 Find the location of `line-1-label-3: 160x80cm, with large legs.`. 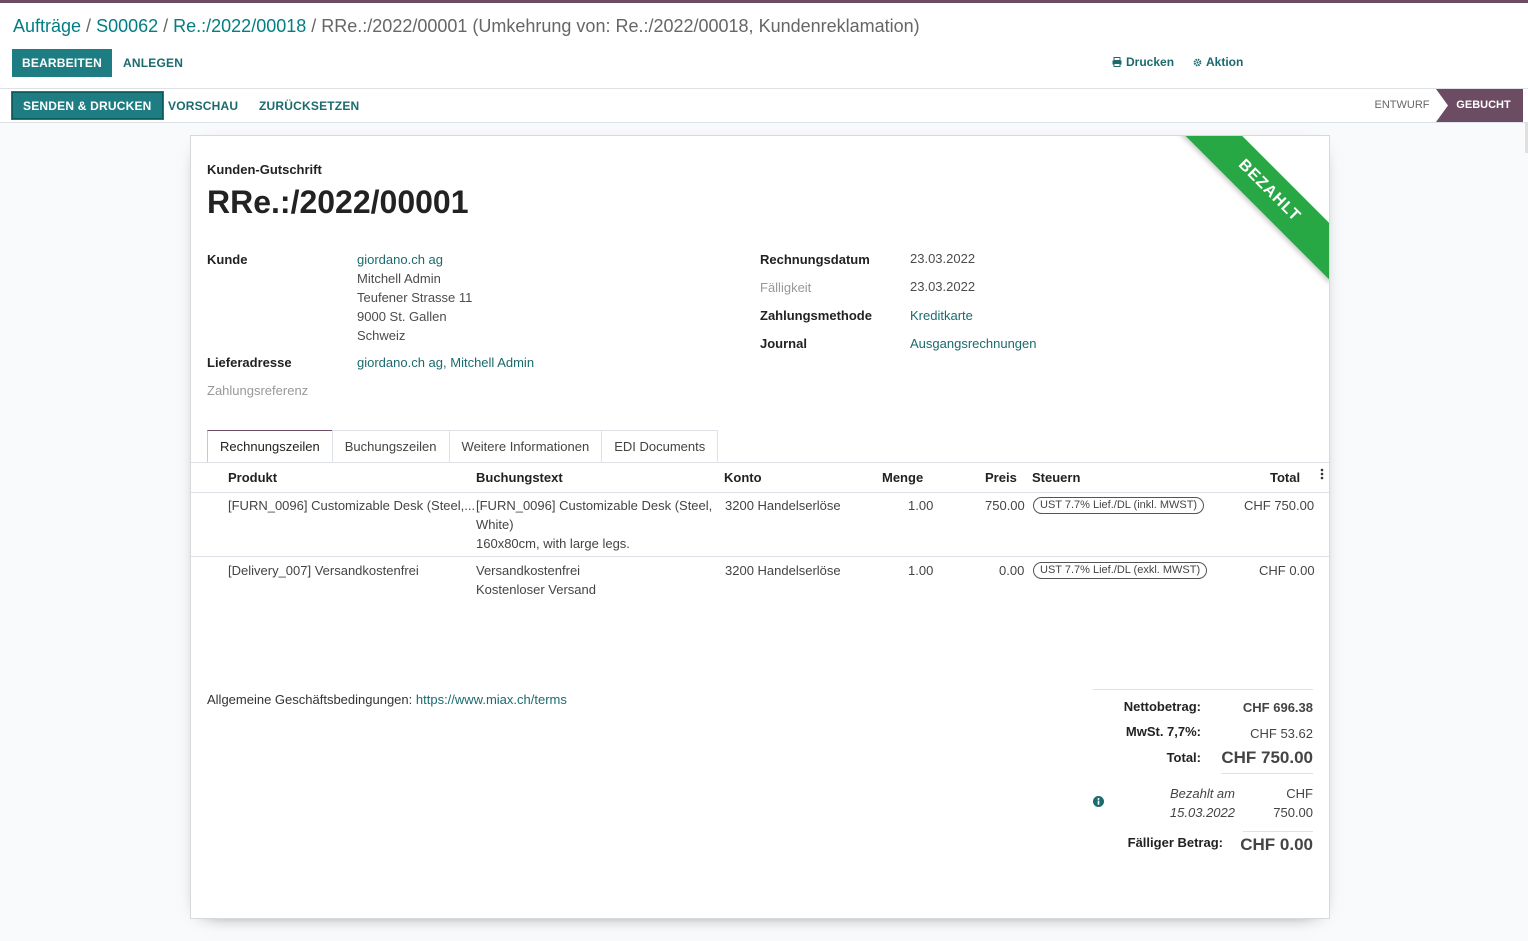

line-1-label-3: 160x80cm, with large legs. is located at coordinates (553, 543).